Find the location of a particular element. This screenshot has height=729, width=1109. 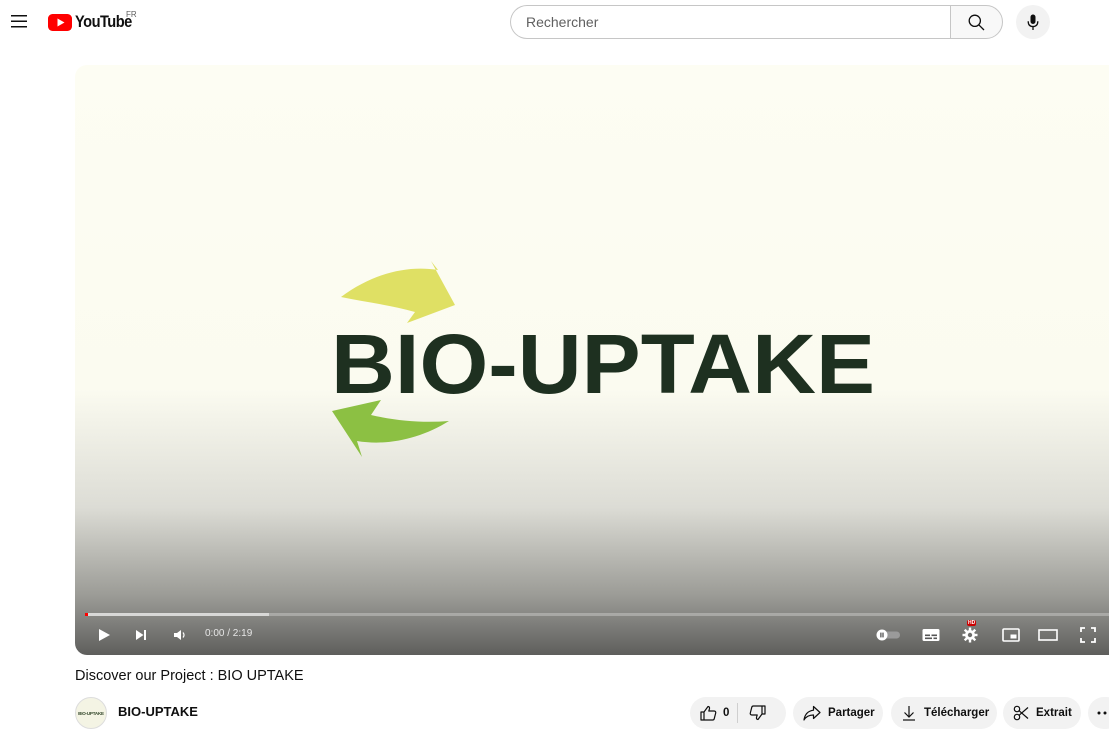

subtitles-button is located at coordinates (931, 635).